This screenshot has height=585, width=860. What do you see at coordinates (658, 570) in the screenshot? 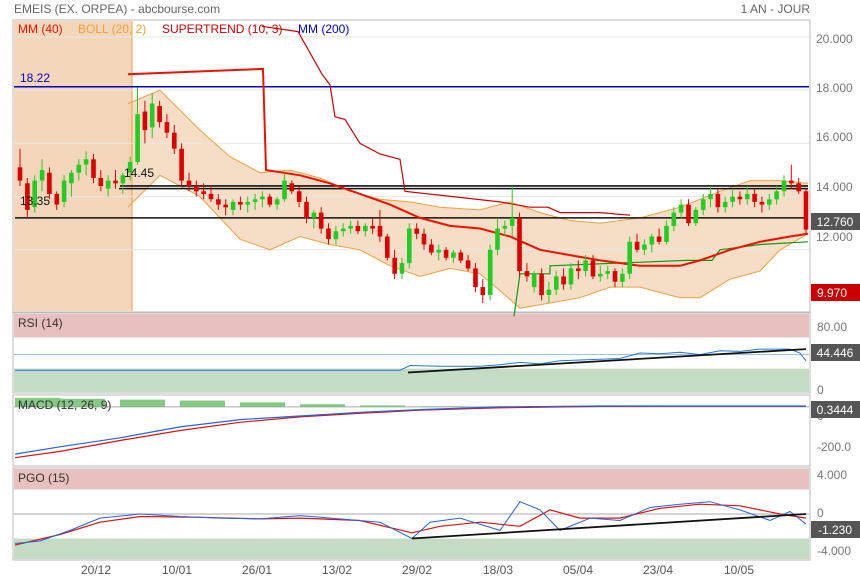
I see `x-label-2304: 23/04` at bounding box center [658, 570].